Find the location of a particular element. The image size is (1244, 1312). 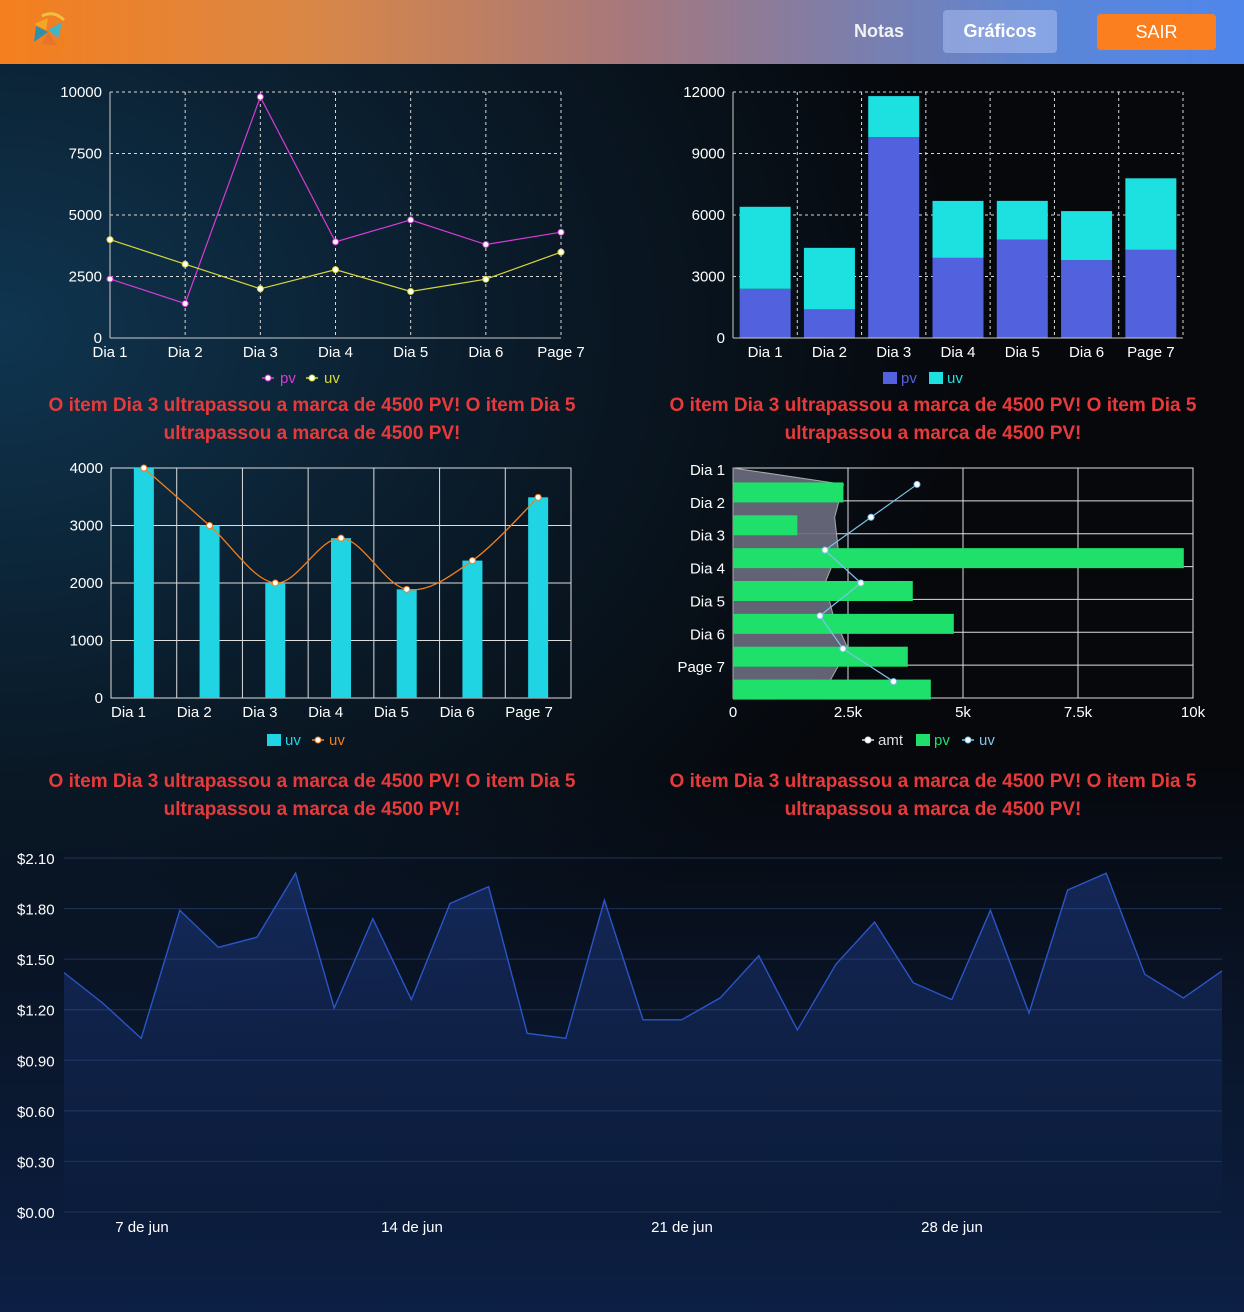

y-tick-label: 10000 is located at coordinates (81, 92).